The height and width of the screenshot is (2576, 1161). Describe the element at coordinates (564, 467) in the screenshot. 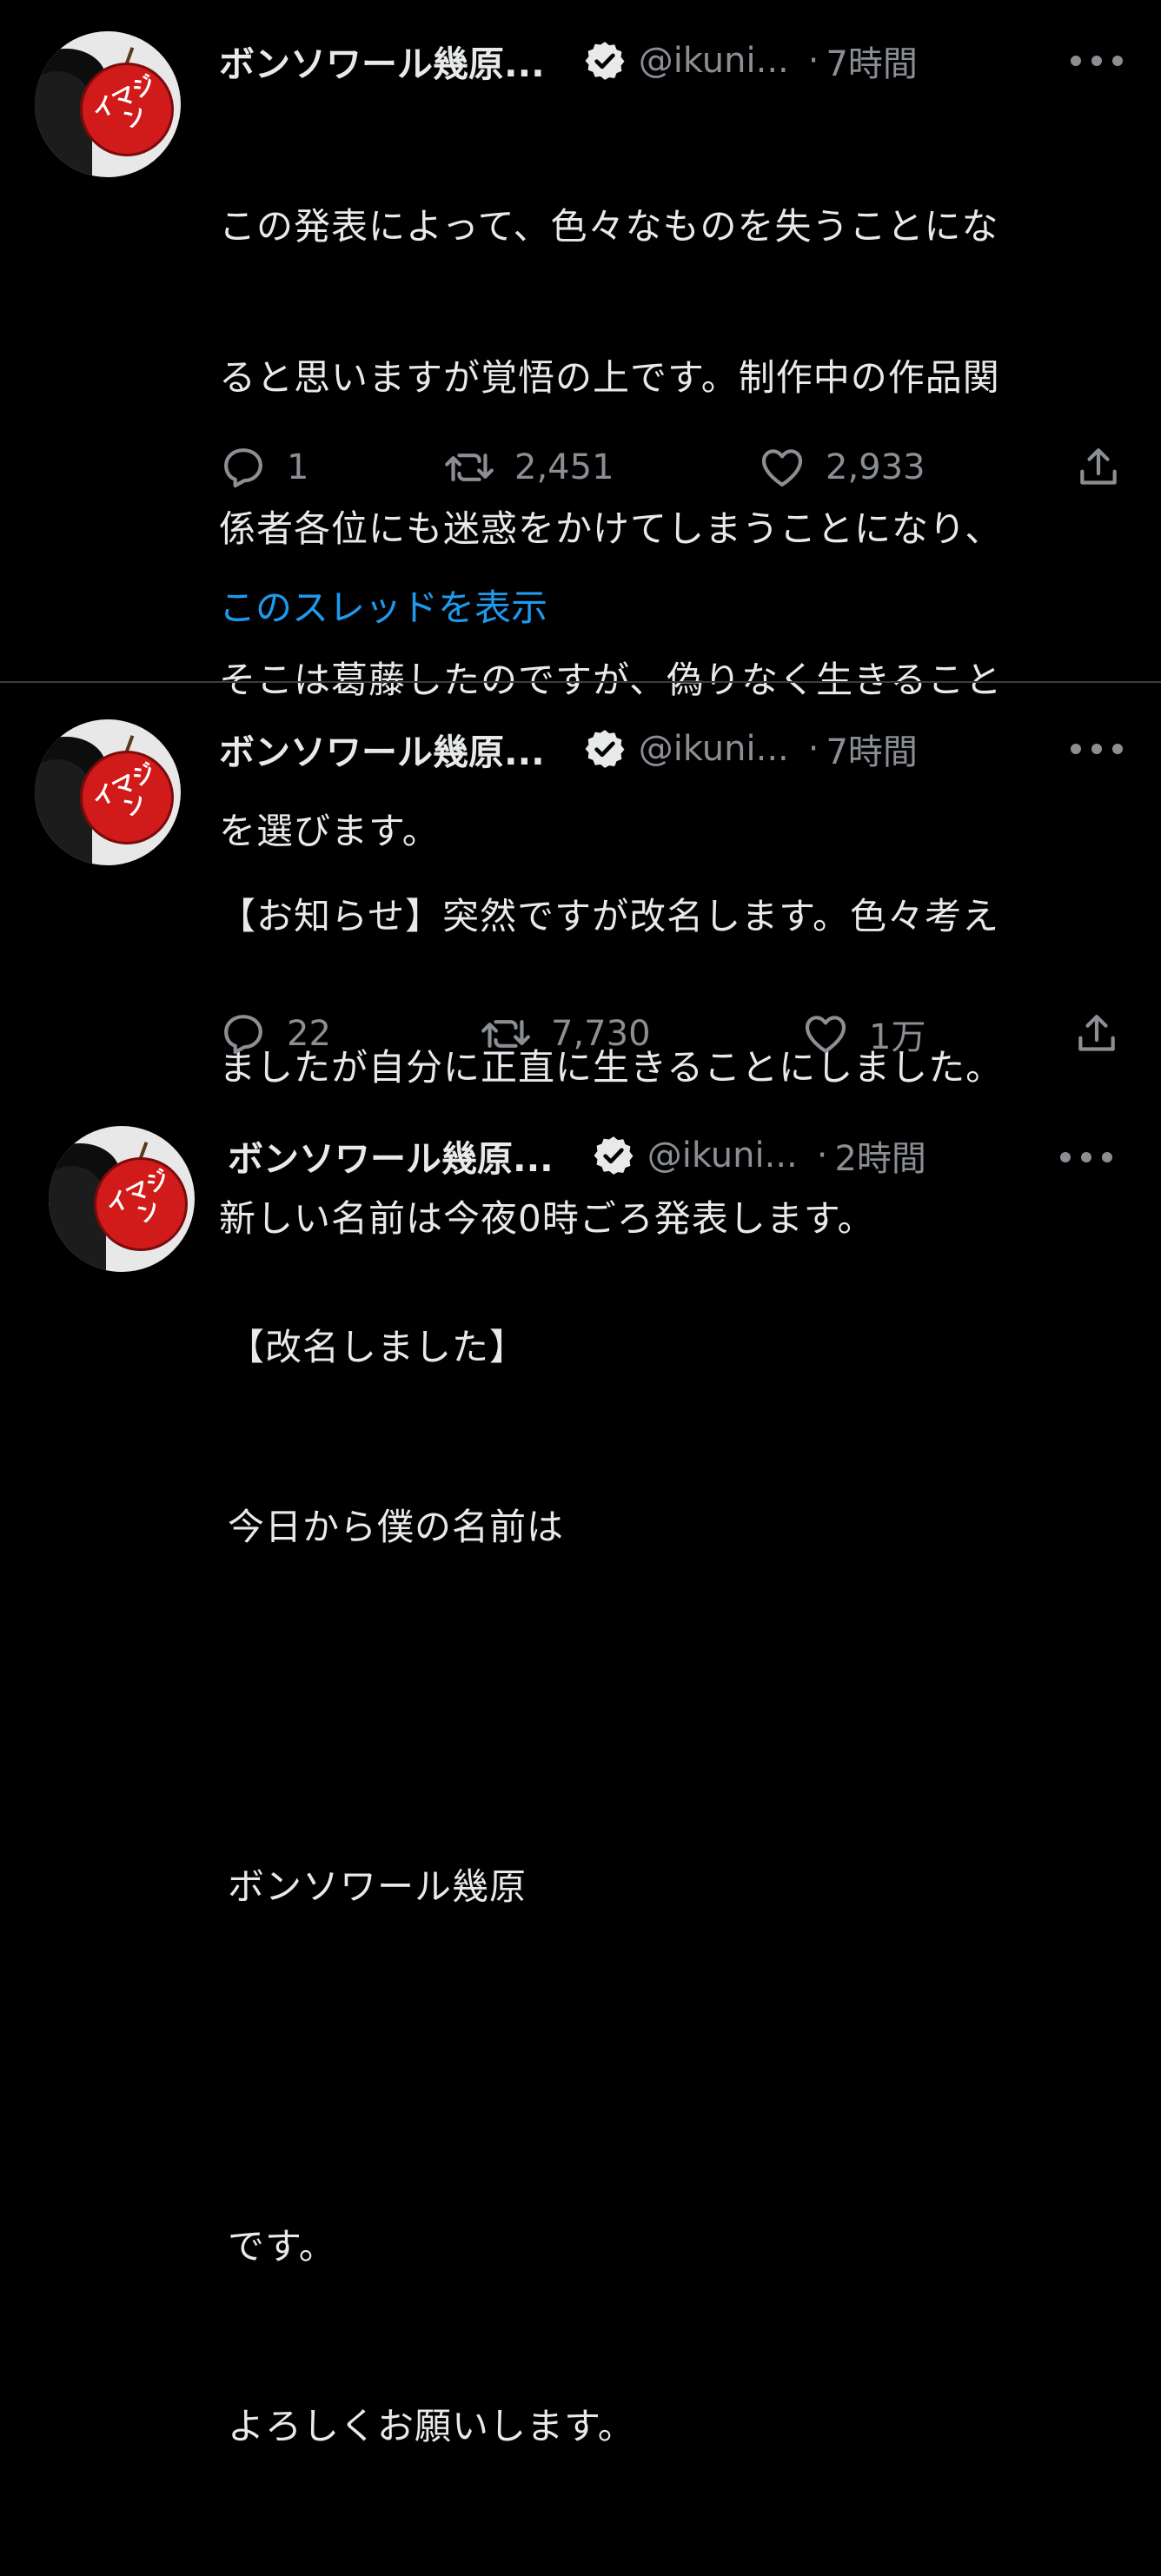

I see `retweet-count: 2,451` at that location.